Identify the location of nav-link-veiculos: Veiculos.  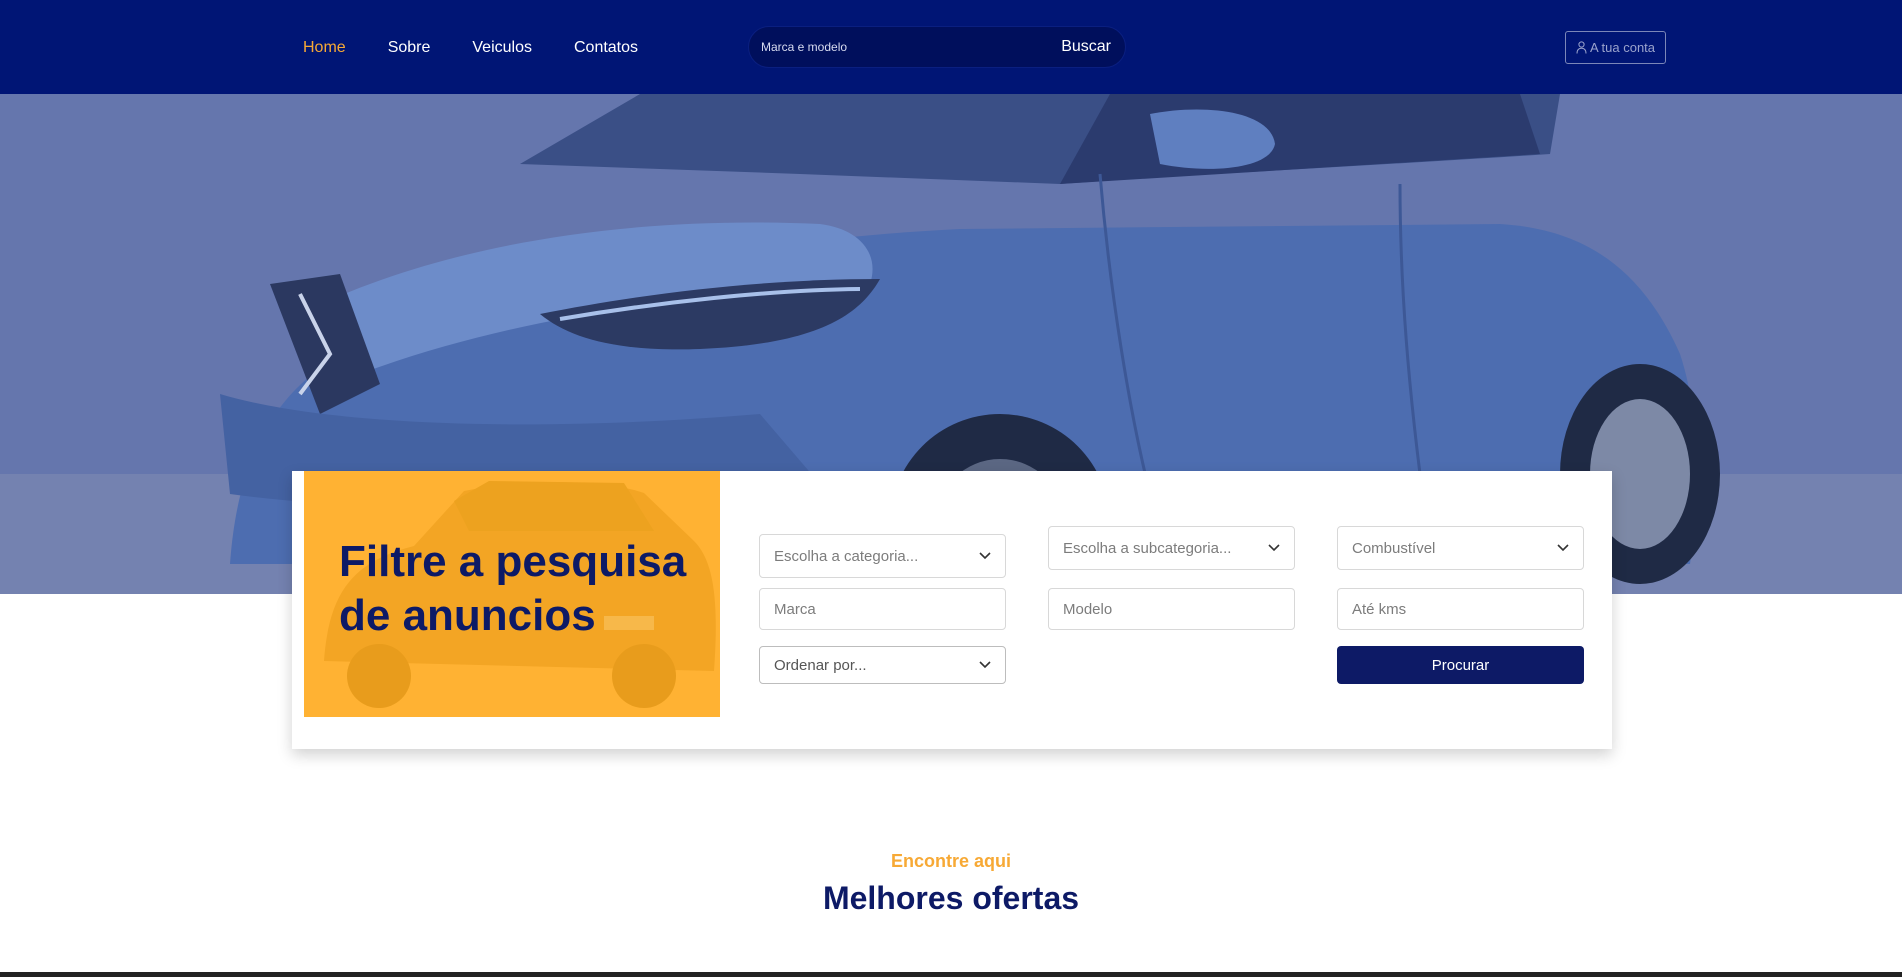
(502, 48).